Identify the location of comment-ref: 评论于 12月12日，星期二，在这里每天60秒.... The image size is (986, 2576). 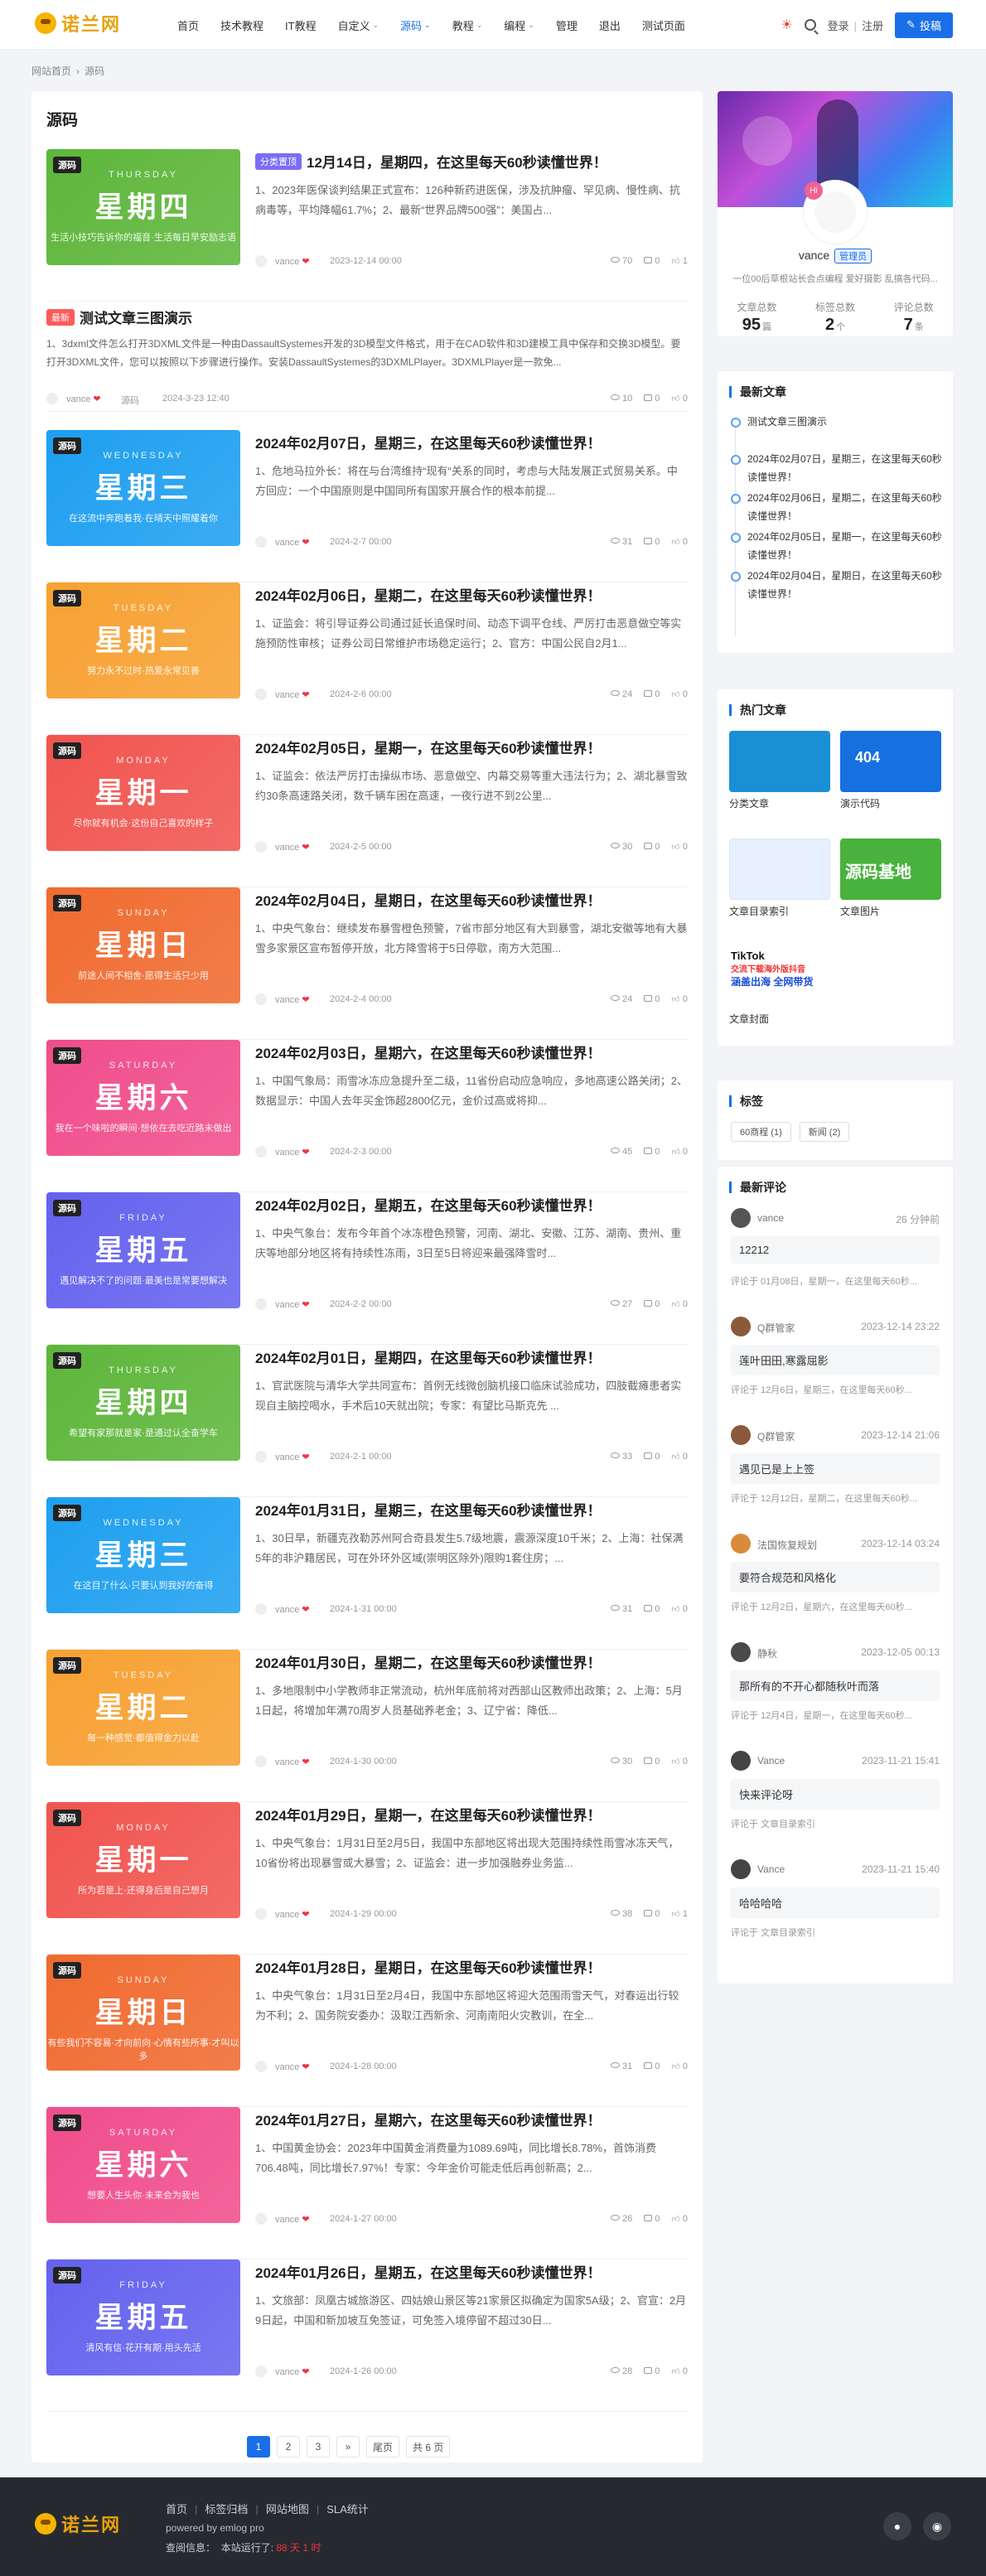
(835, 1498).